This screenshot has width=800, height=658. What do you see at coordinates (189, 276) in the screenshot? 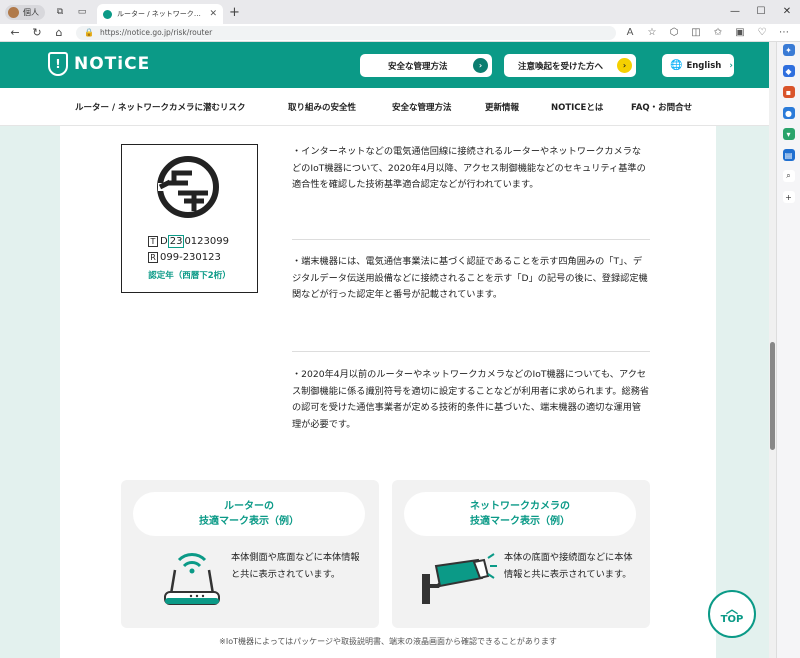
I see `year-caption: 認定年（西暦下2桁）` at bounding box center [189, 276].